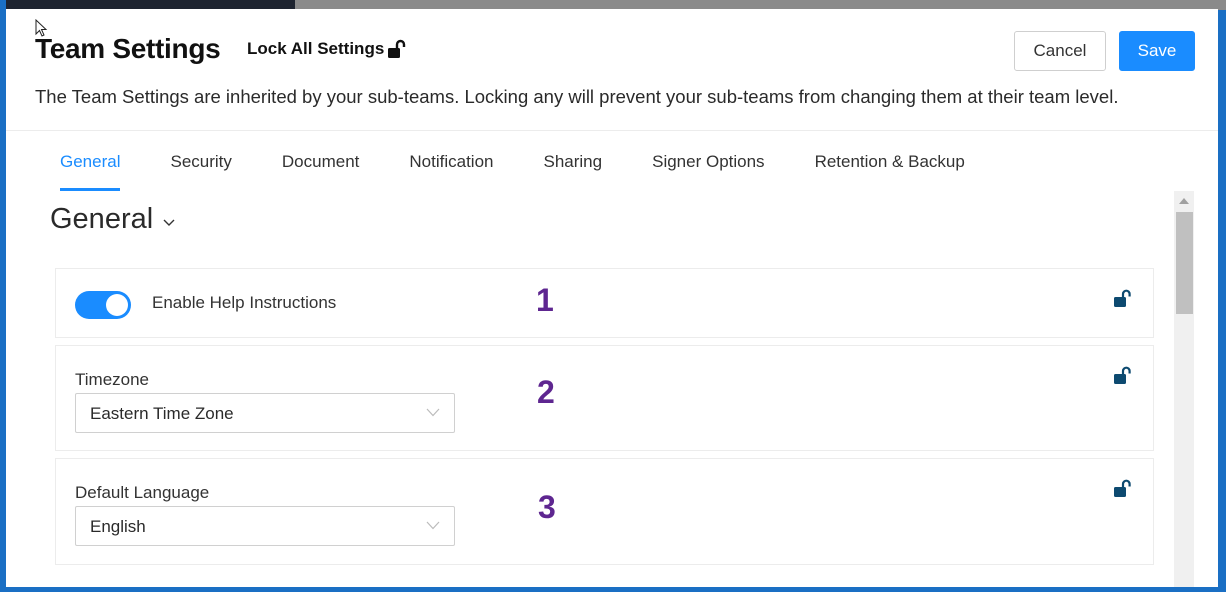 The height and width of the screenshot is (592, 1226). Describe the element at coordinates (1184, 389) in the screenshot. I see `content-scrollbar` at that location.